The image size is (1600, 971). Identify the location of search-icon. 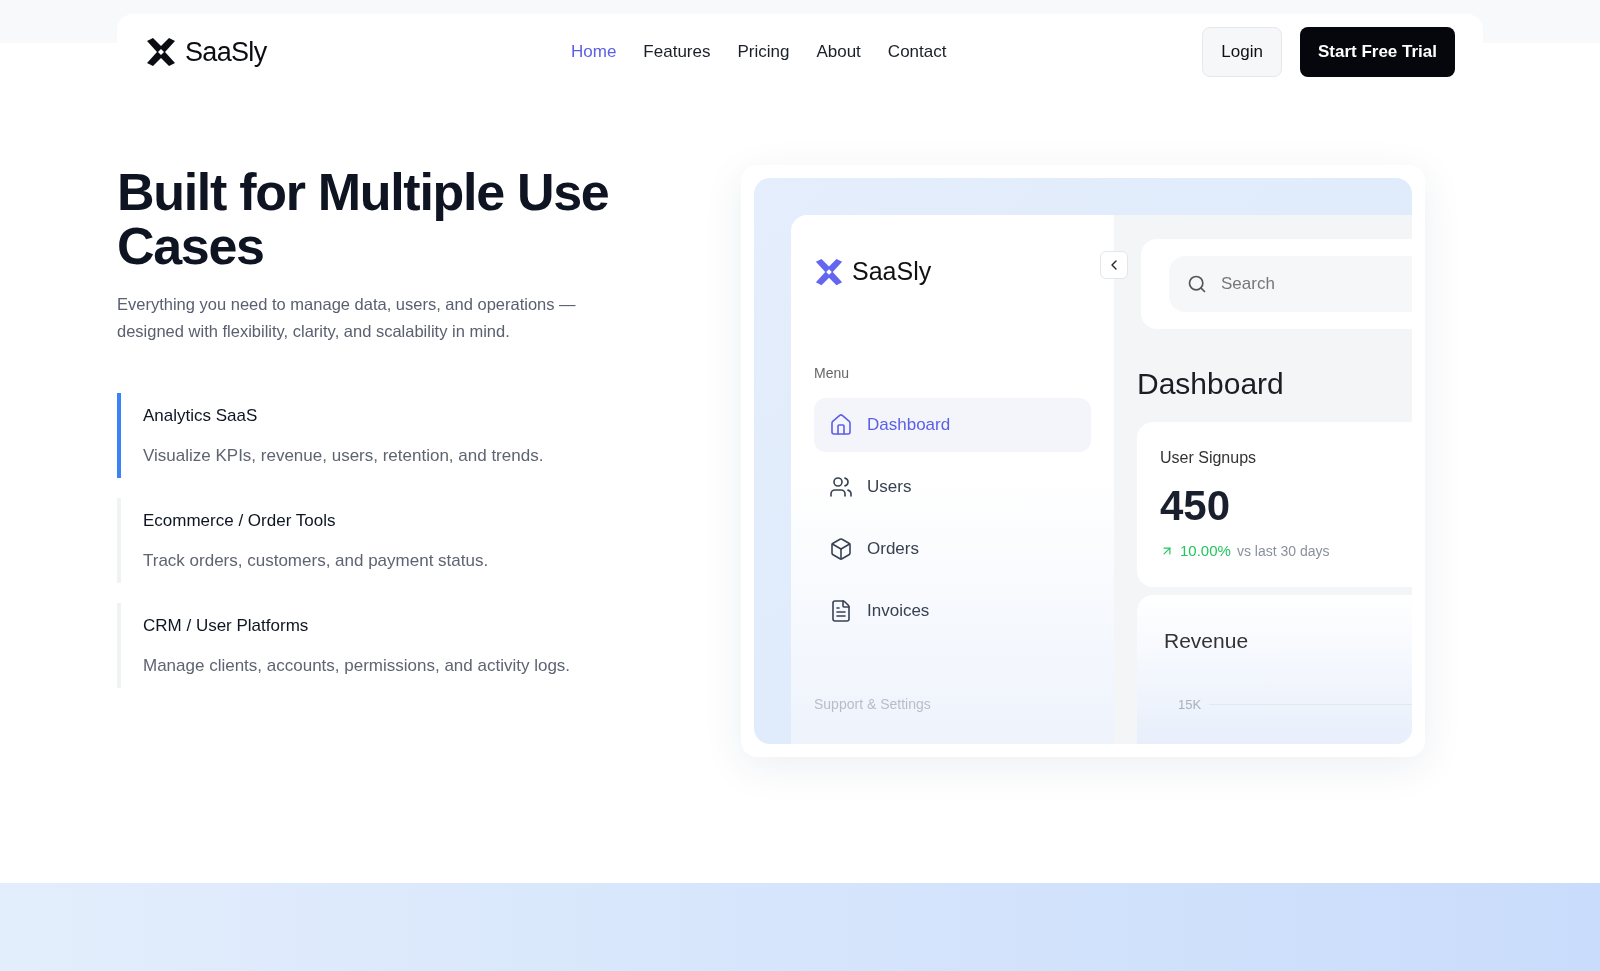
(1197, 284).